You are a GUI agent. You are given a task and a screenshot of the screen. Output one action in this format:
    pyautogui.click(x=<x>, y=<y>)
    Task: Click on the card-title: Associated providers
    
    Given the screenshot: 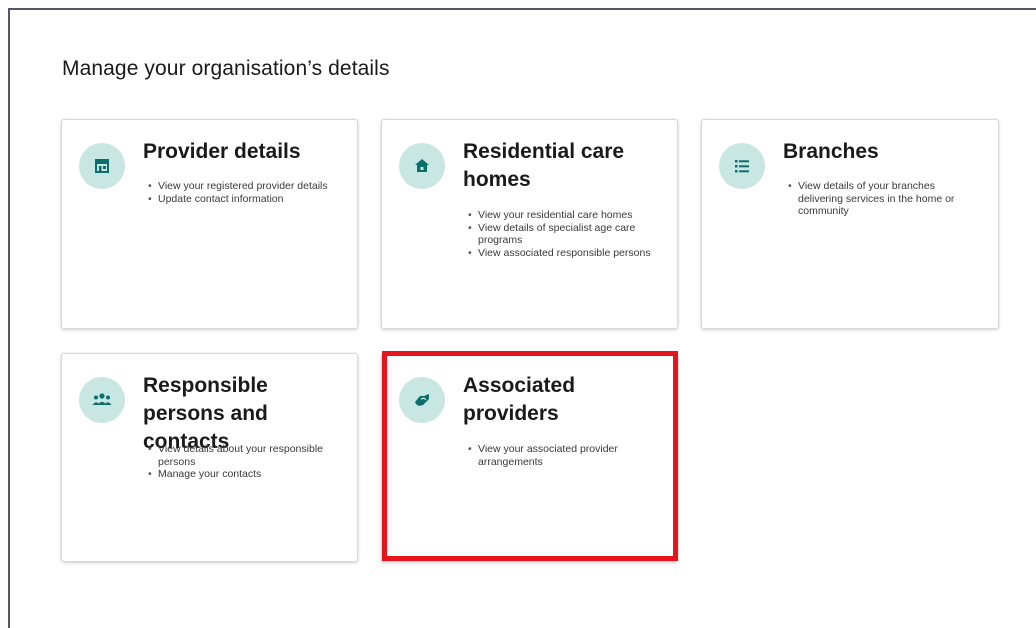 What is the action you would take?
    pyautogui.click(x=519, y=399)
    